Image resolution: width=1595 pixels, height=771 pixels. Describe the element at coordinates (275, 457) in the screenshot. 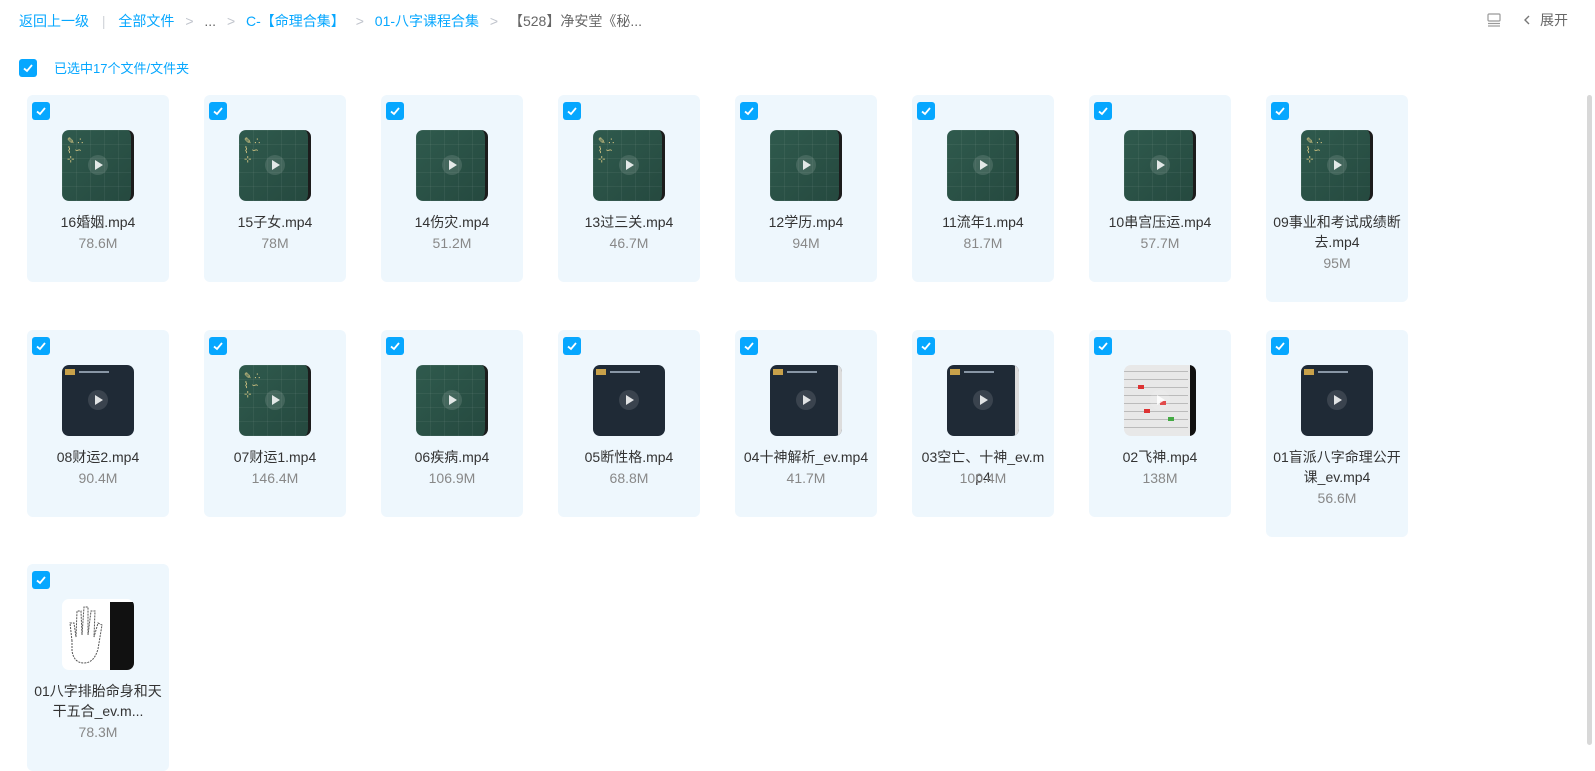

I see `file-name: 07财运1.mp4` at that location.